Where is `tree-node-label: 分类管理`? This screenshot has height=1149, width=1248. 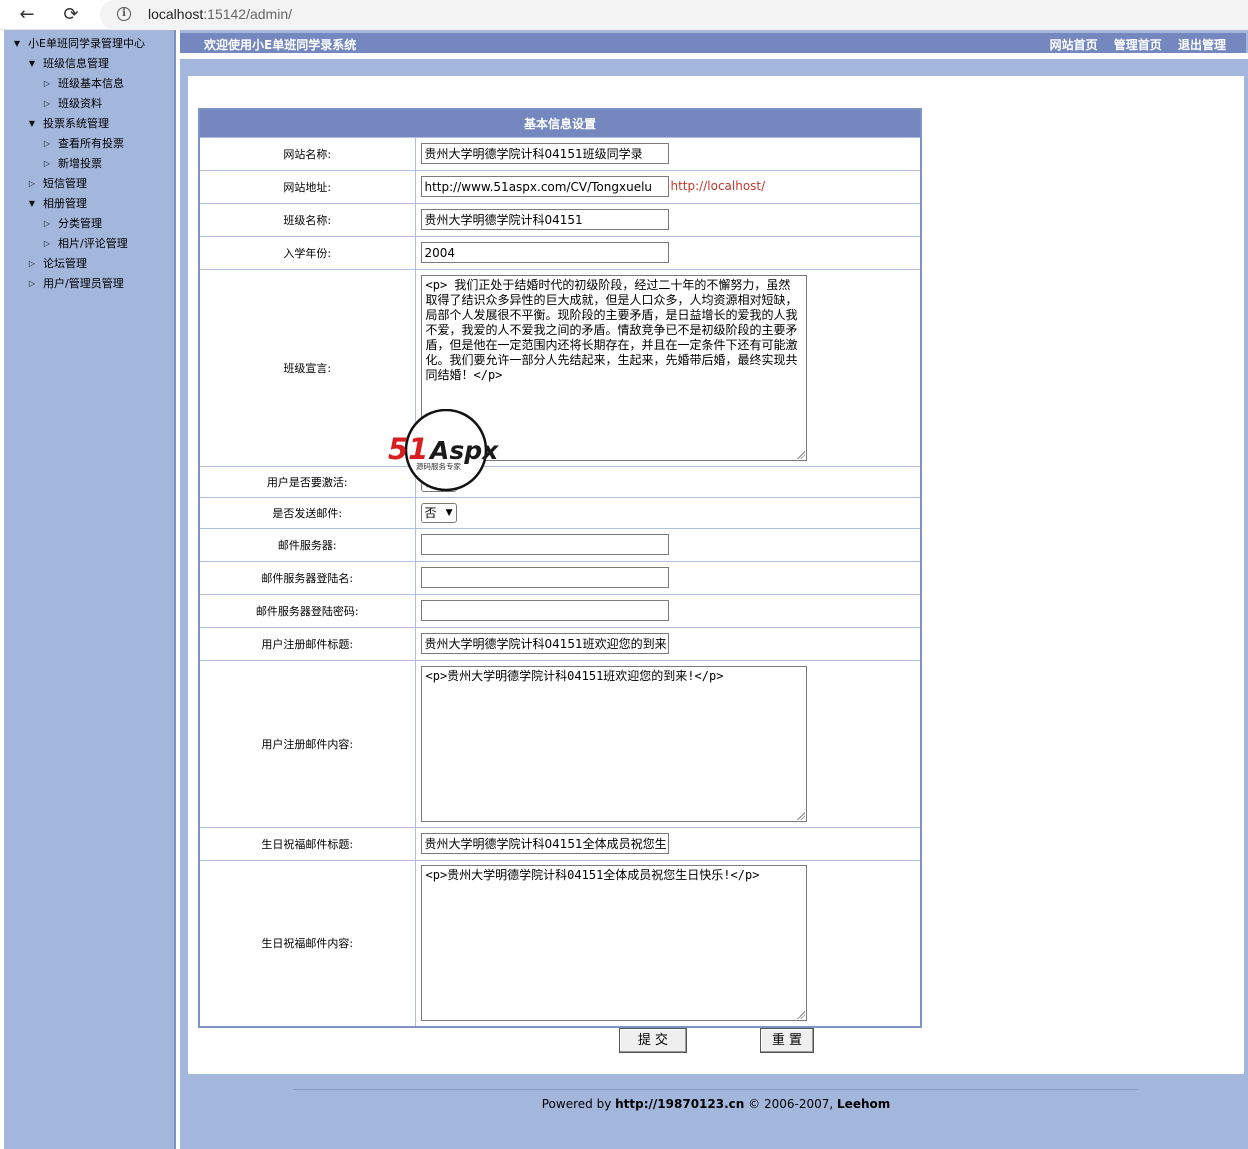
tree-node-label: 分类管理 is located at coordinates (80, 223).